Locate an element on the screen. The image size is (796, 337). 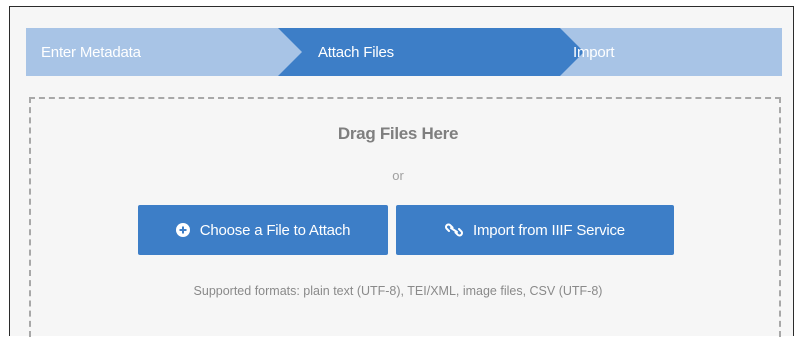
step-attach-files: Attach Files is located at coordinates (356, 52).